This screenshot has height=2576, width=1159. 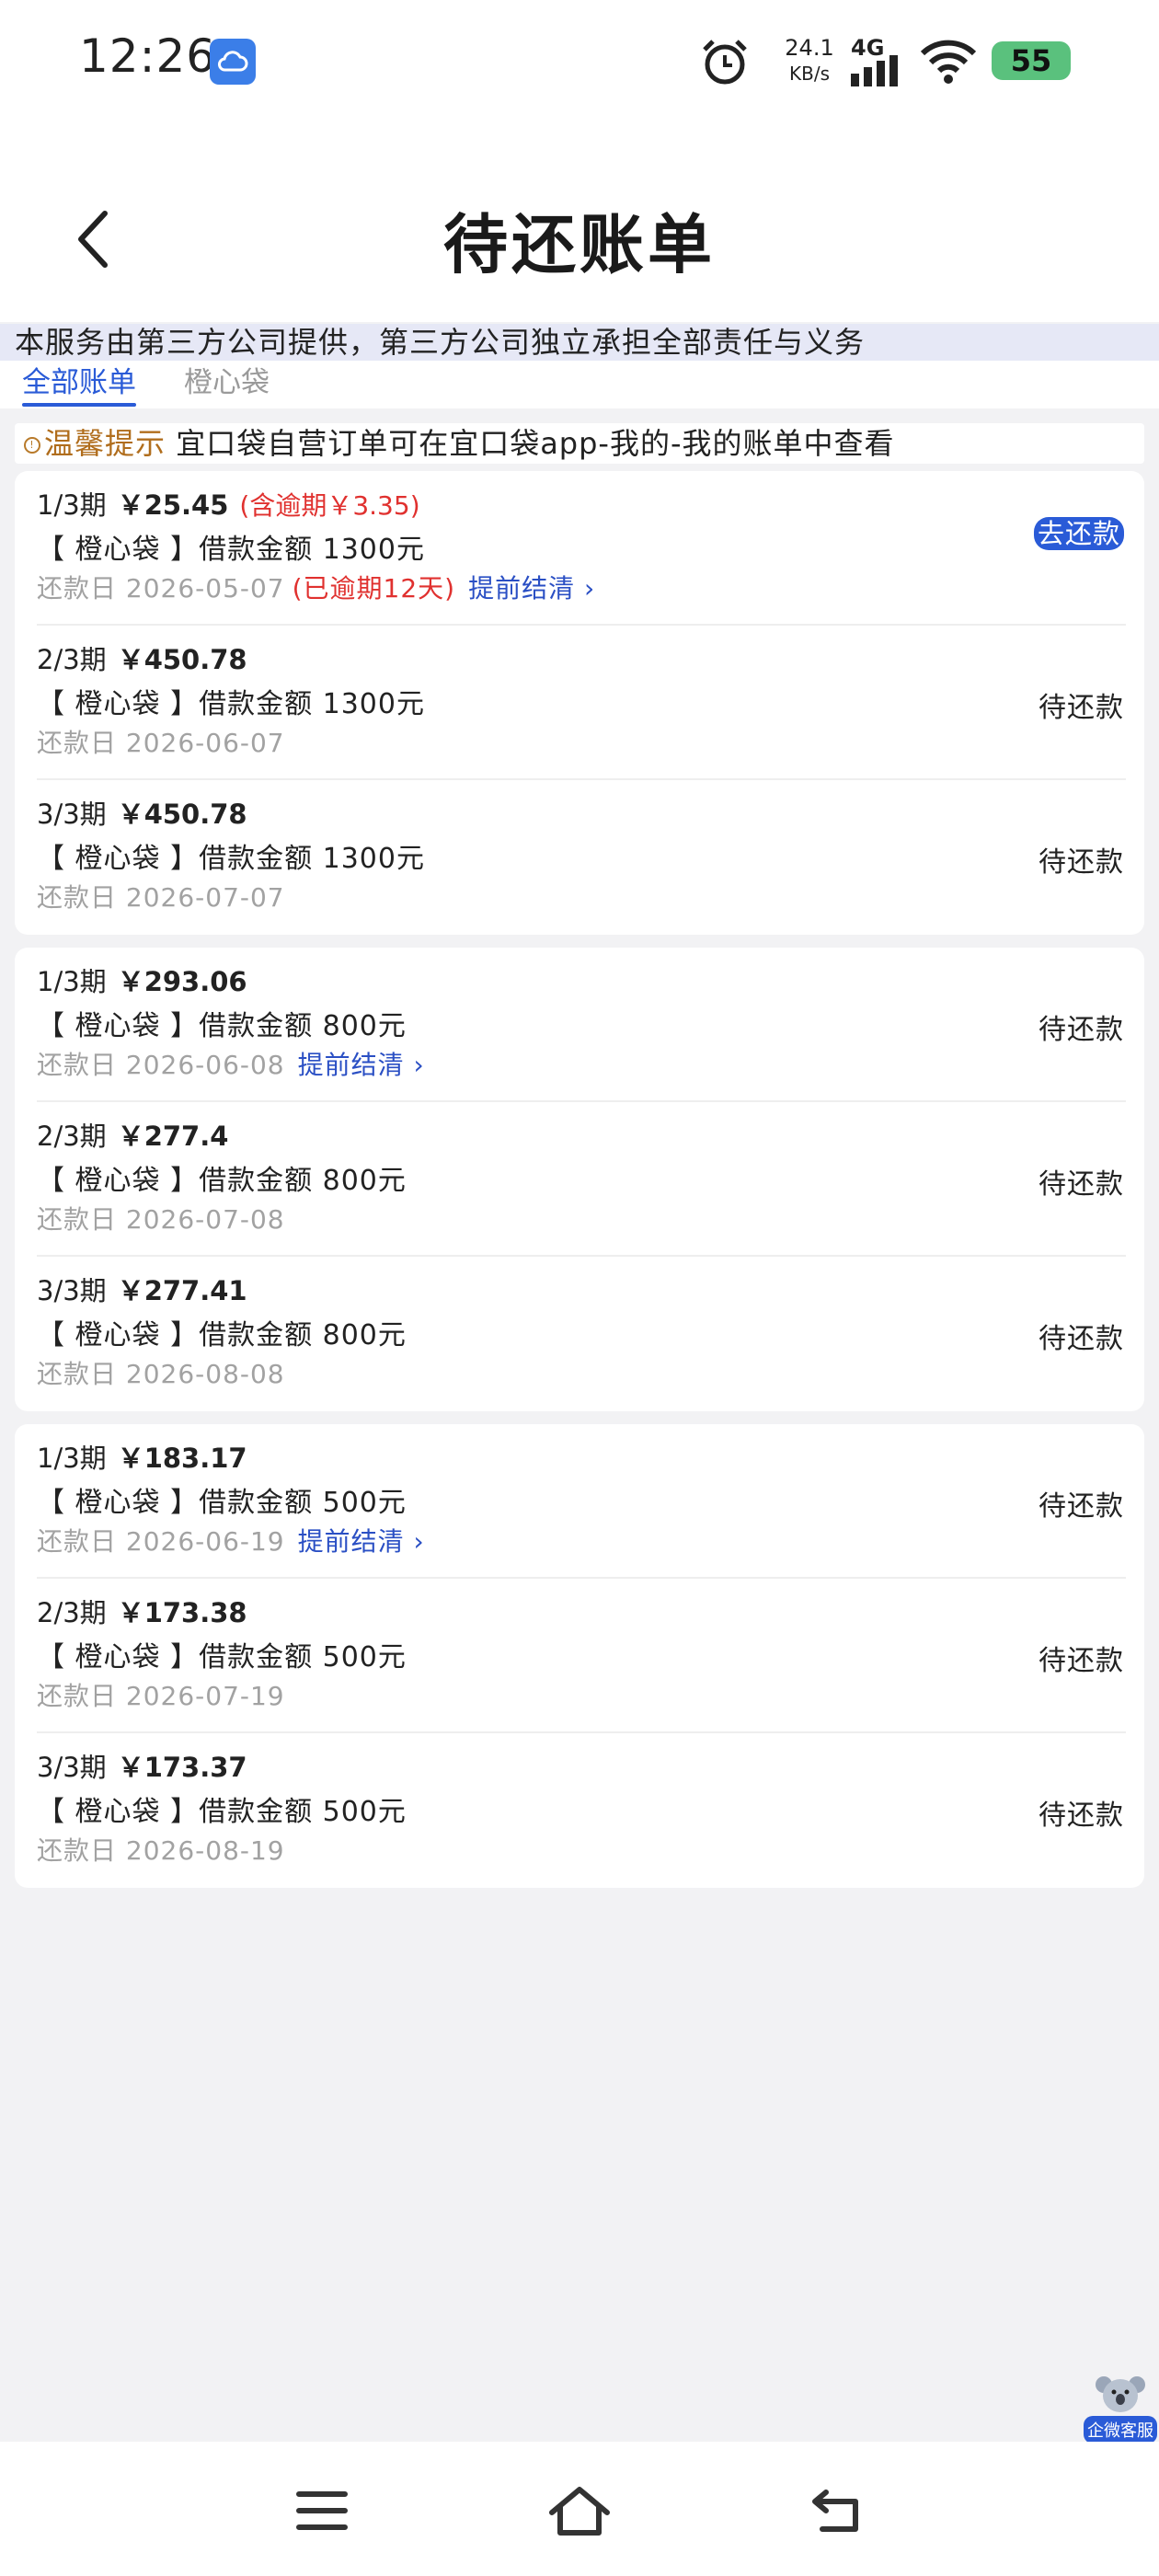 What do you see at coordinates (105, 443) in the screenshot?
I see `tip-label: 温馨提示` at bounding box center [105, 443].